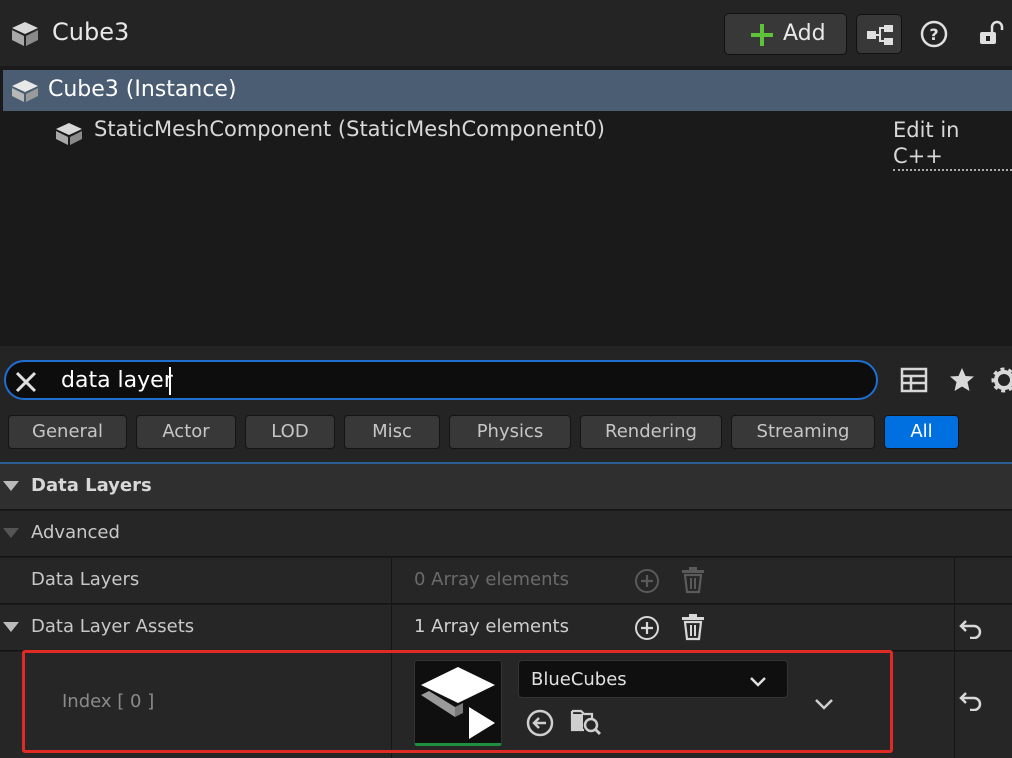  Describe the element at coordinates (91, 485) in the screenshot. I see `category-label: Data Layers` at that location.